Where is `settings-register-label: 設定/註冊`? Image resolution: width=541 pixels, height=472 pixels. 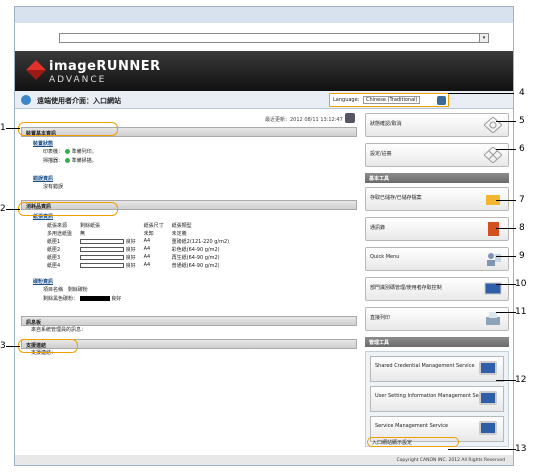
settings-register-label: 設定/註冊 is located at coordinates (381, 154).